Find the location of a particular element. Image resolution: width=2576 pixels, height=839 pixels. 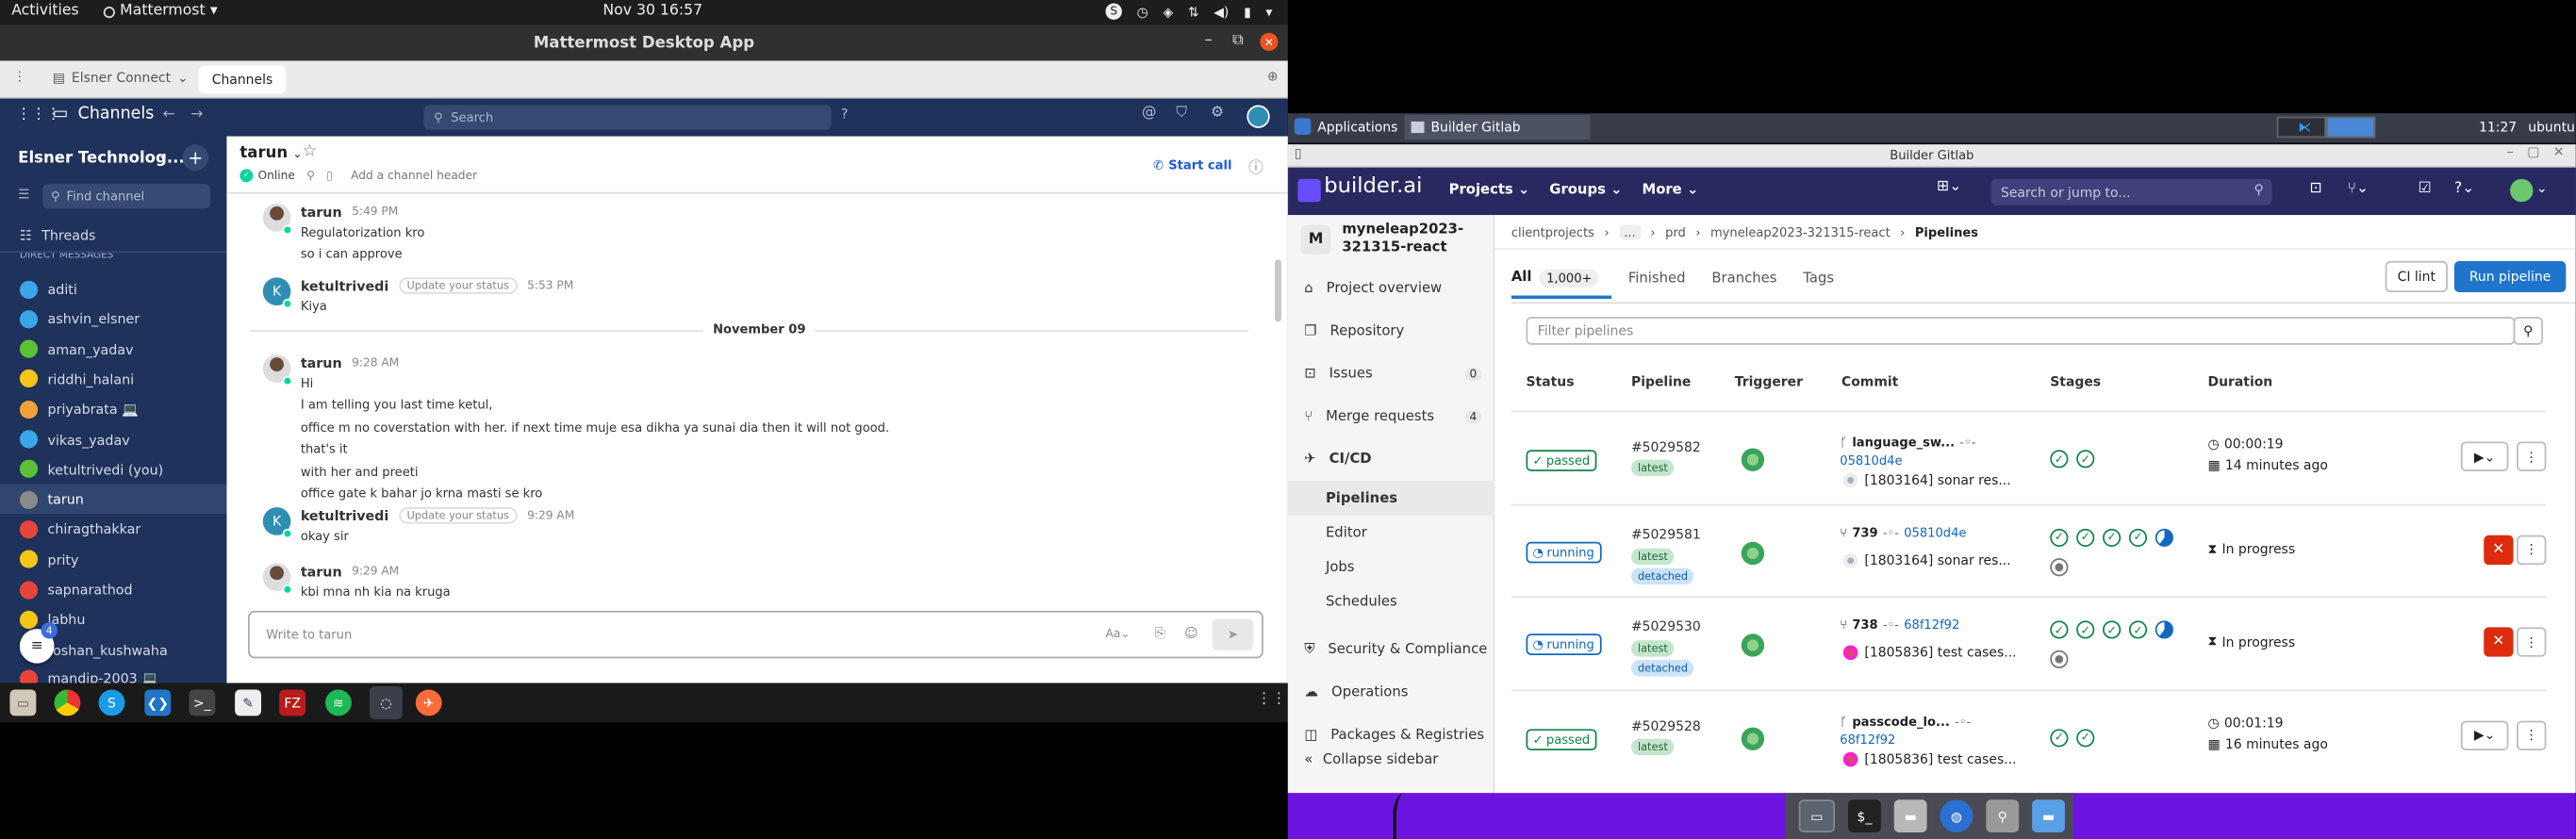

post-author: ketultrivedi is located at coordinates (344, 285).